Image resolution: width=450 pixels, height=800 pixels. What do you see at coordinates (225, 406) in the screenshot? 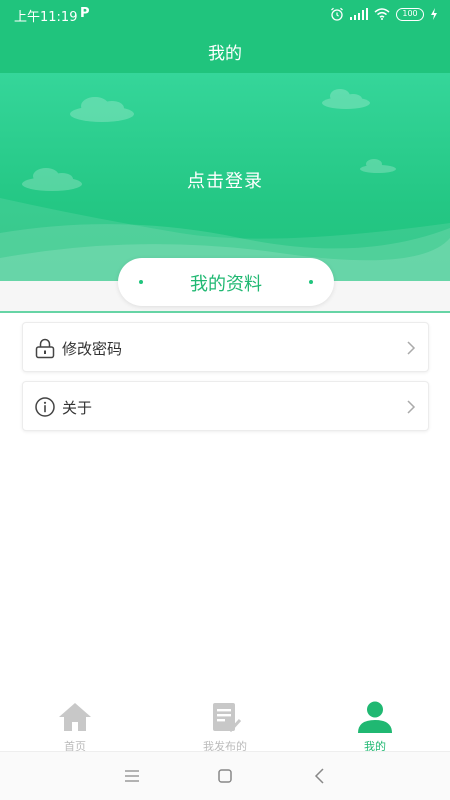
I see `menu-item-about: 关于` at bounding box center [225, 406].